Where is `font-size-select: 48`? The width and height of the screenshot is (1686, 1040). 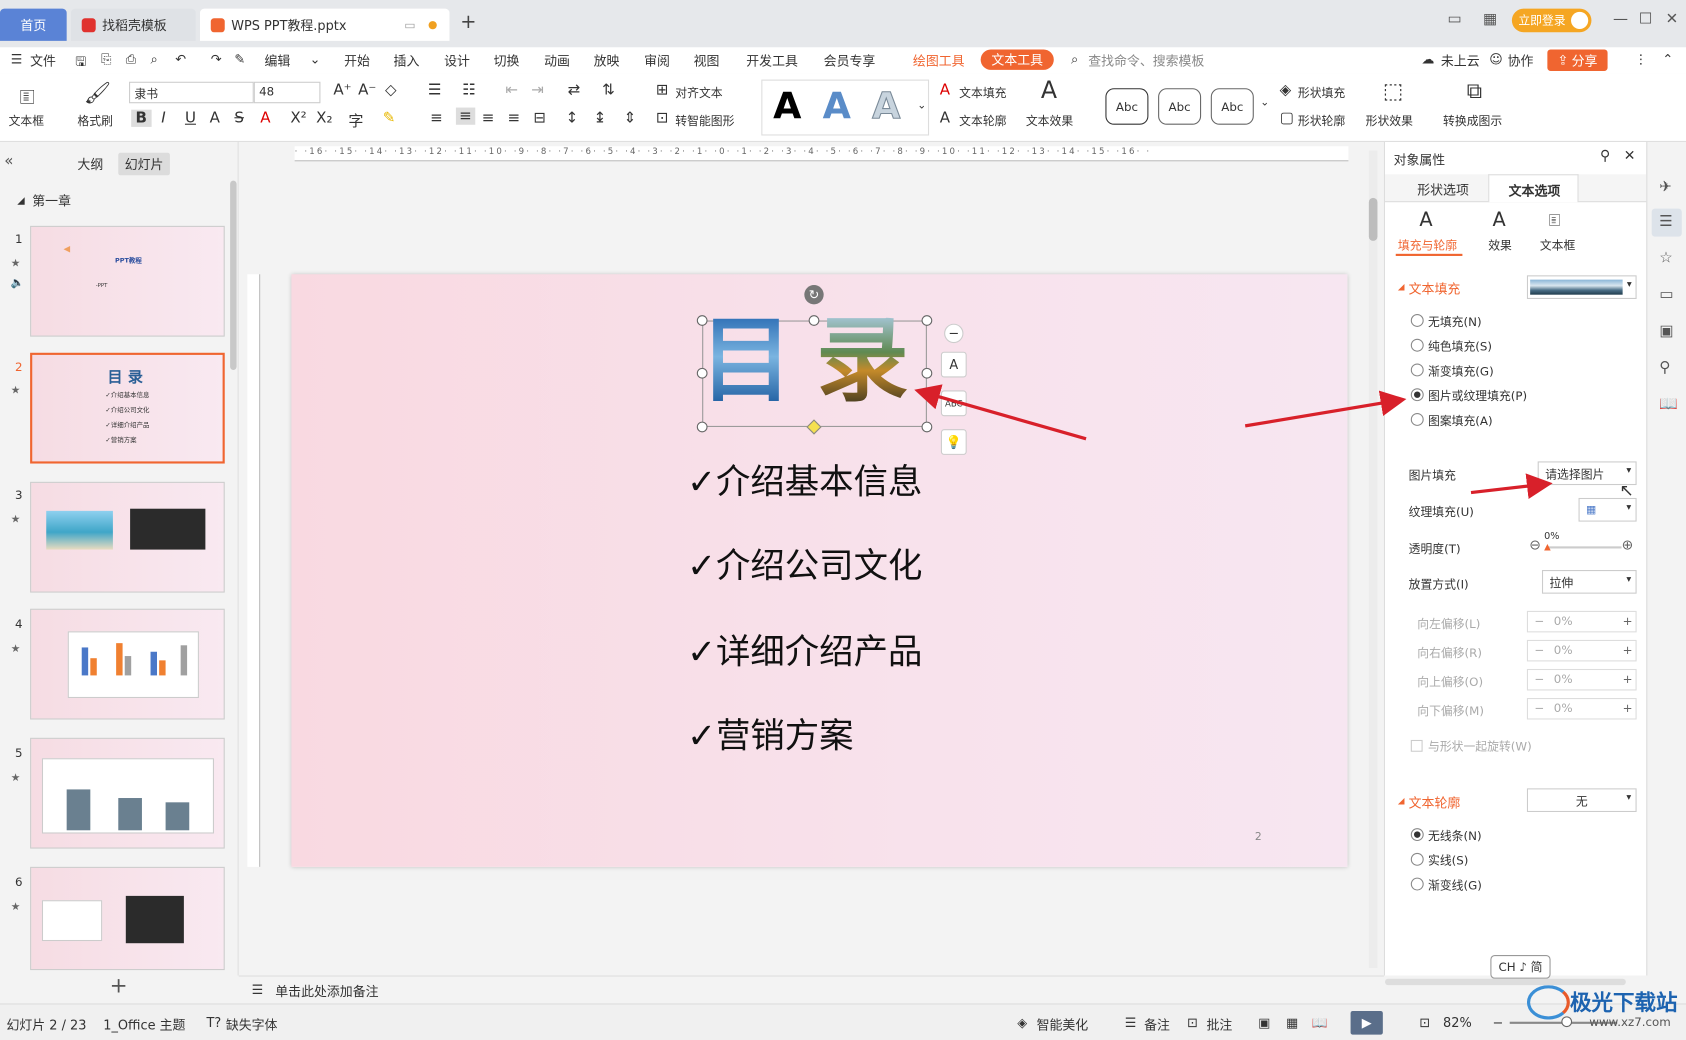 font-size-select: 48 is located at coordinates (287, 92).